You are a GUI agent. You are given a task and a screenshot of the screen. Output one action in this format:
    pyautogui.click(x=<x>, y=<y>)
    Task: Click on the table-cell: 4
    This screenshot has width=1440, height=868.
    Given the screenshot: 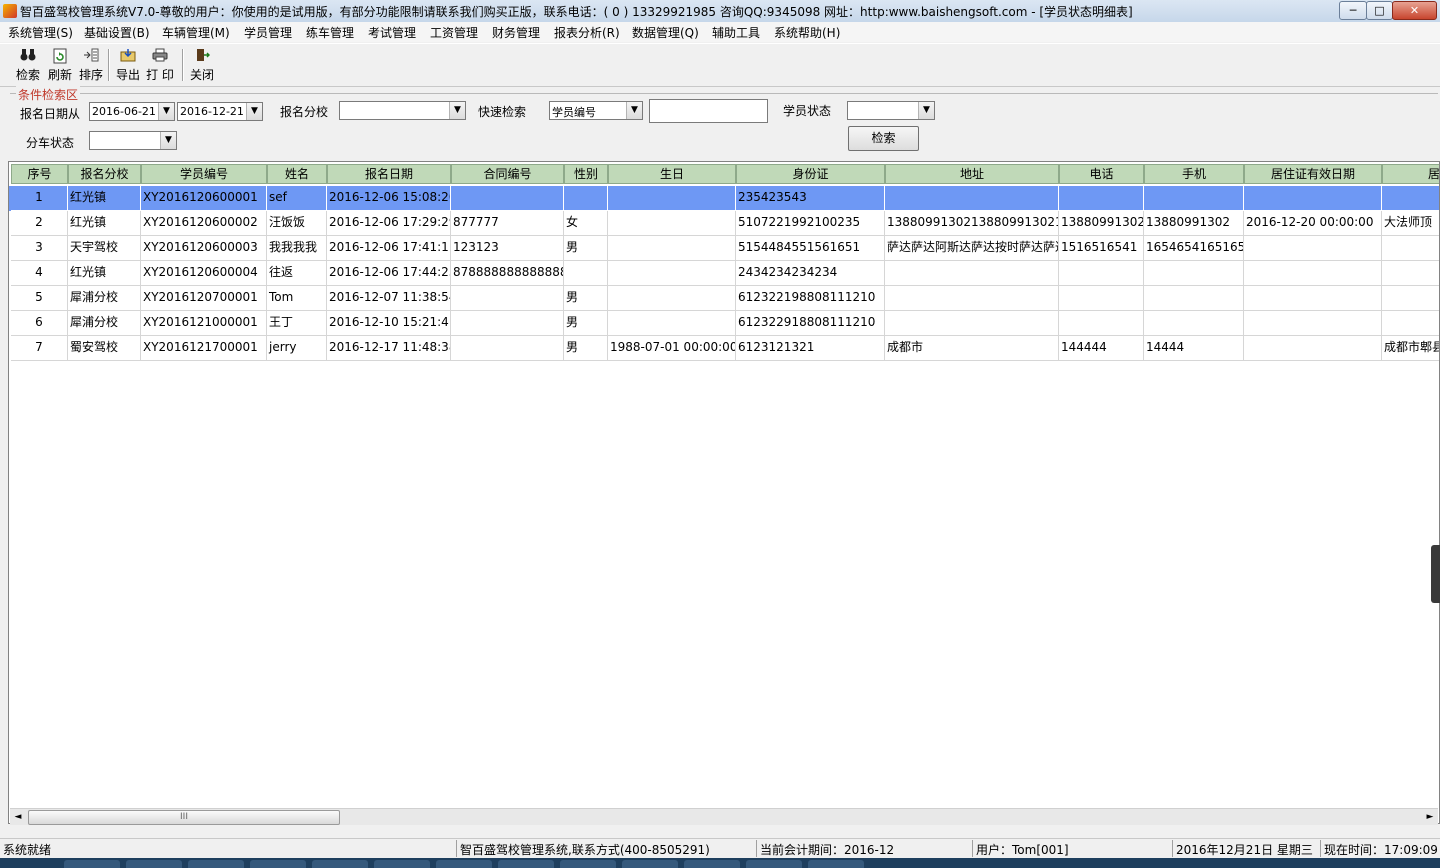 What is the action you would take?
    pyautogui.click(x=39, y=273)
    